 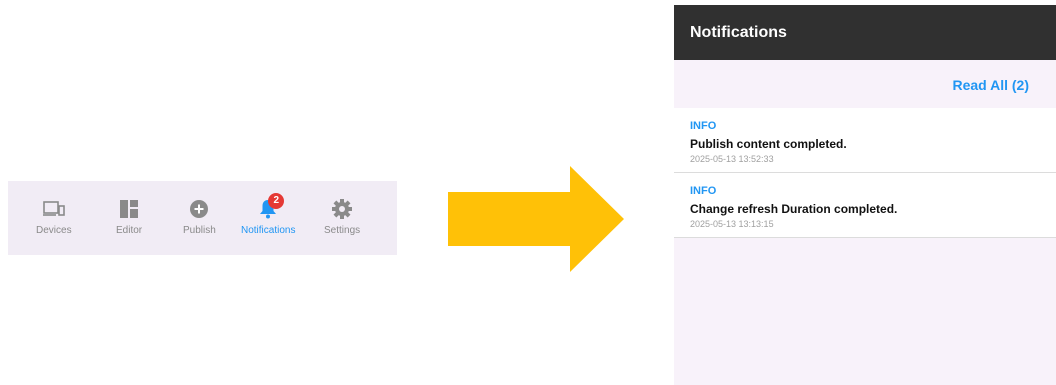 I want to click on nav-label-settings: Settings, so click(x=342, y=230).